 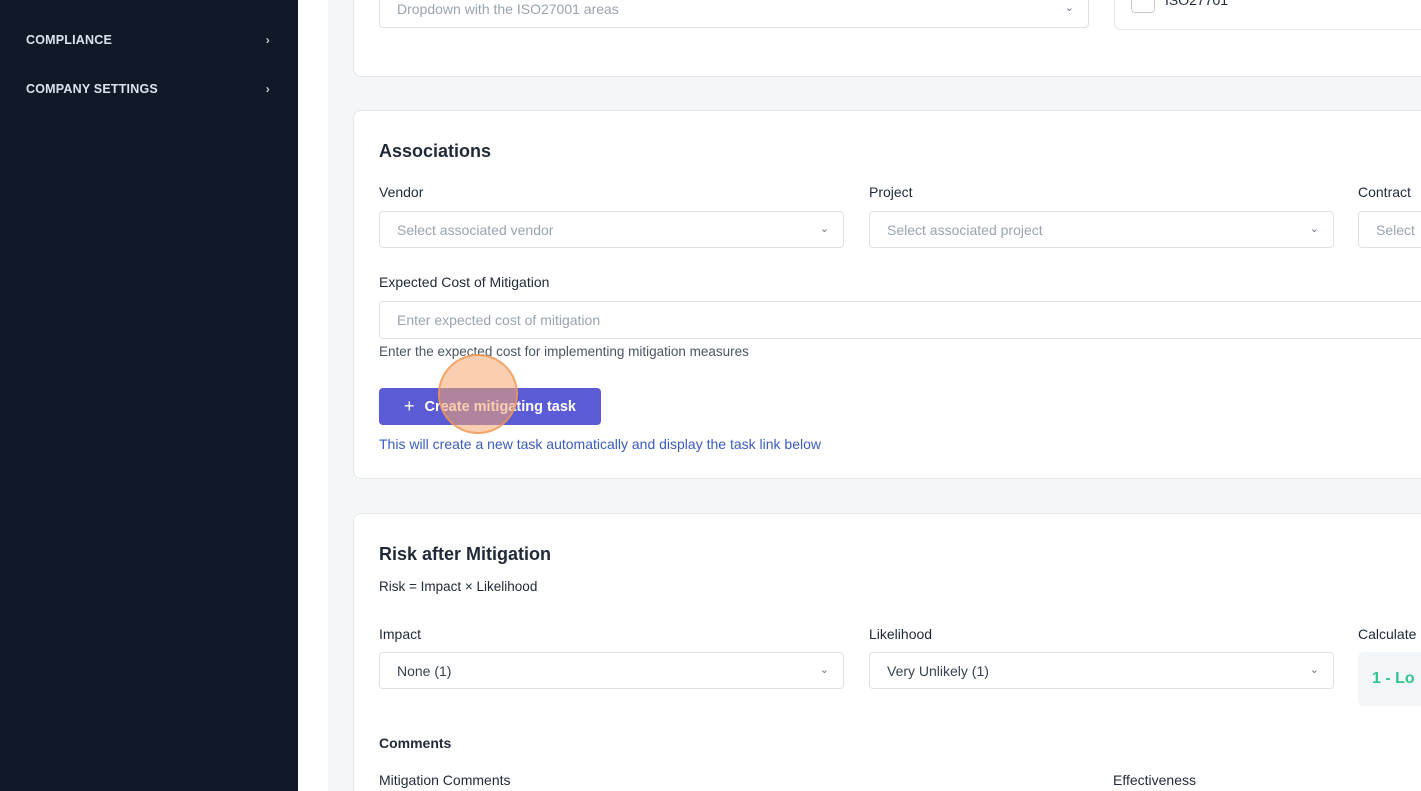 I want to click on iso-standards-box: ISO27701, so click(x=1267, y=15).